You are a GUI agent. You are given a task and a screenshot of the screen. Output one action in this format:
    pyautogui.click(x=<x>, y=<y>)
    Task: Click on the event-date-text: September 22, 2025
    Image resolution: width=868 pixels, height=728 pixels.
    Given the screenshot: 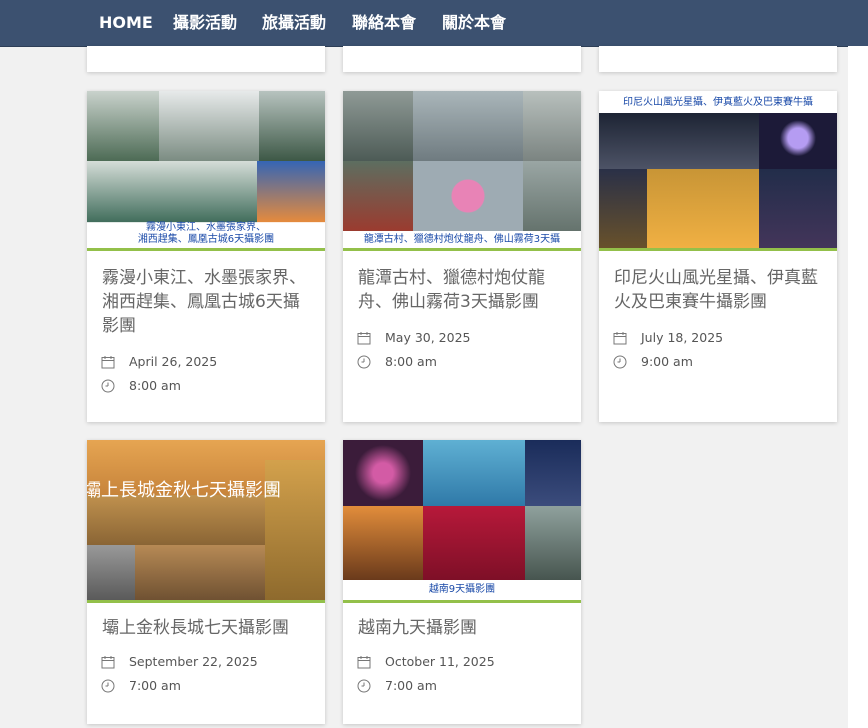 What is the action you would take?
    pyautogui.click(x=193, y=661)
    